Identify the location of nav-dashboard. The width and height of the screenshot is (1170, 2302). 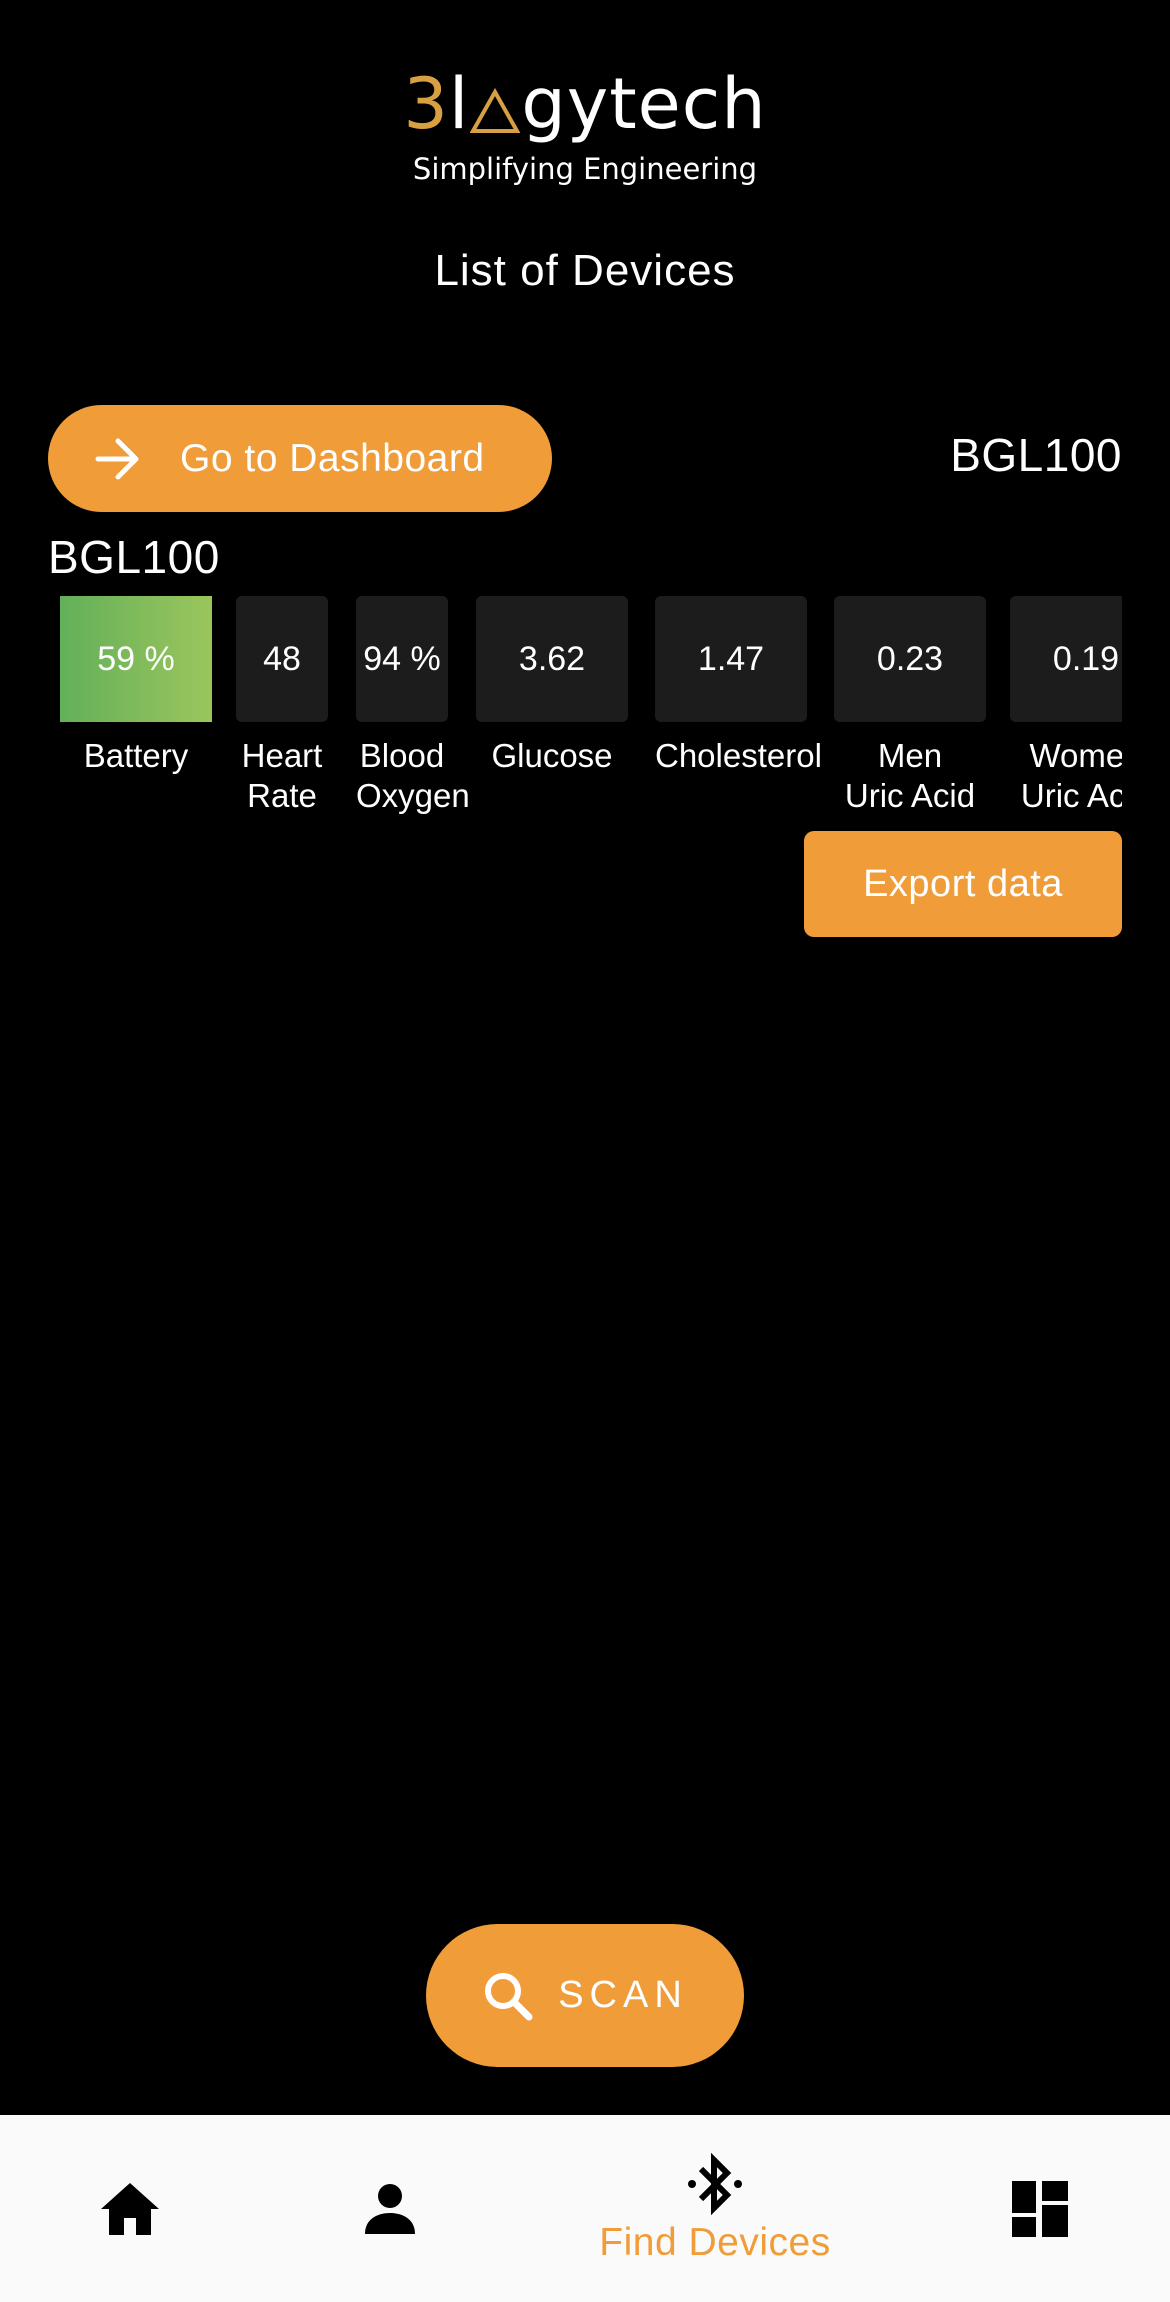
(1040, 2208).